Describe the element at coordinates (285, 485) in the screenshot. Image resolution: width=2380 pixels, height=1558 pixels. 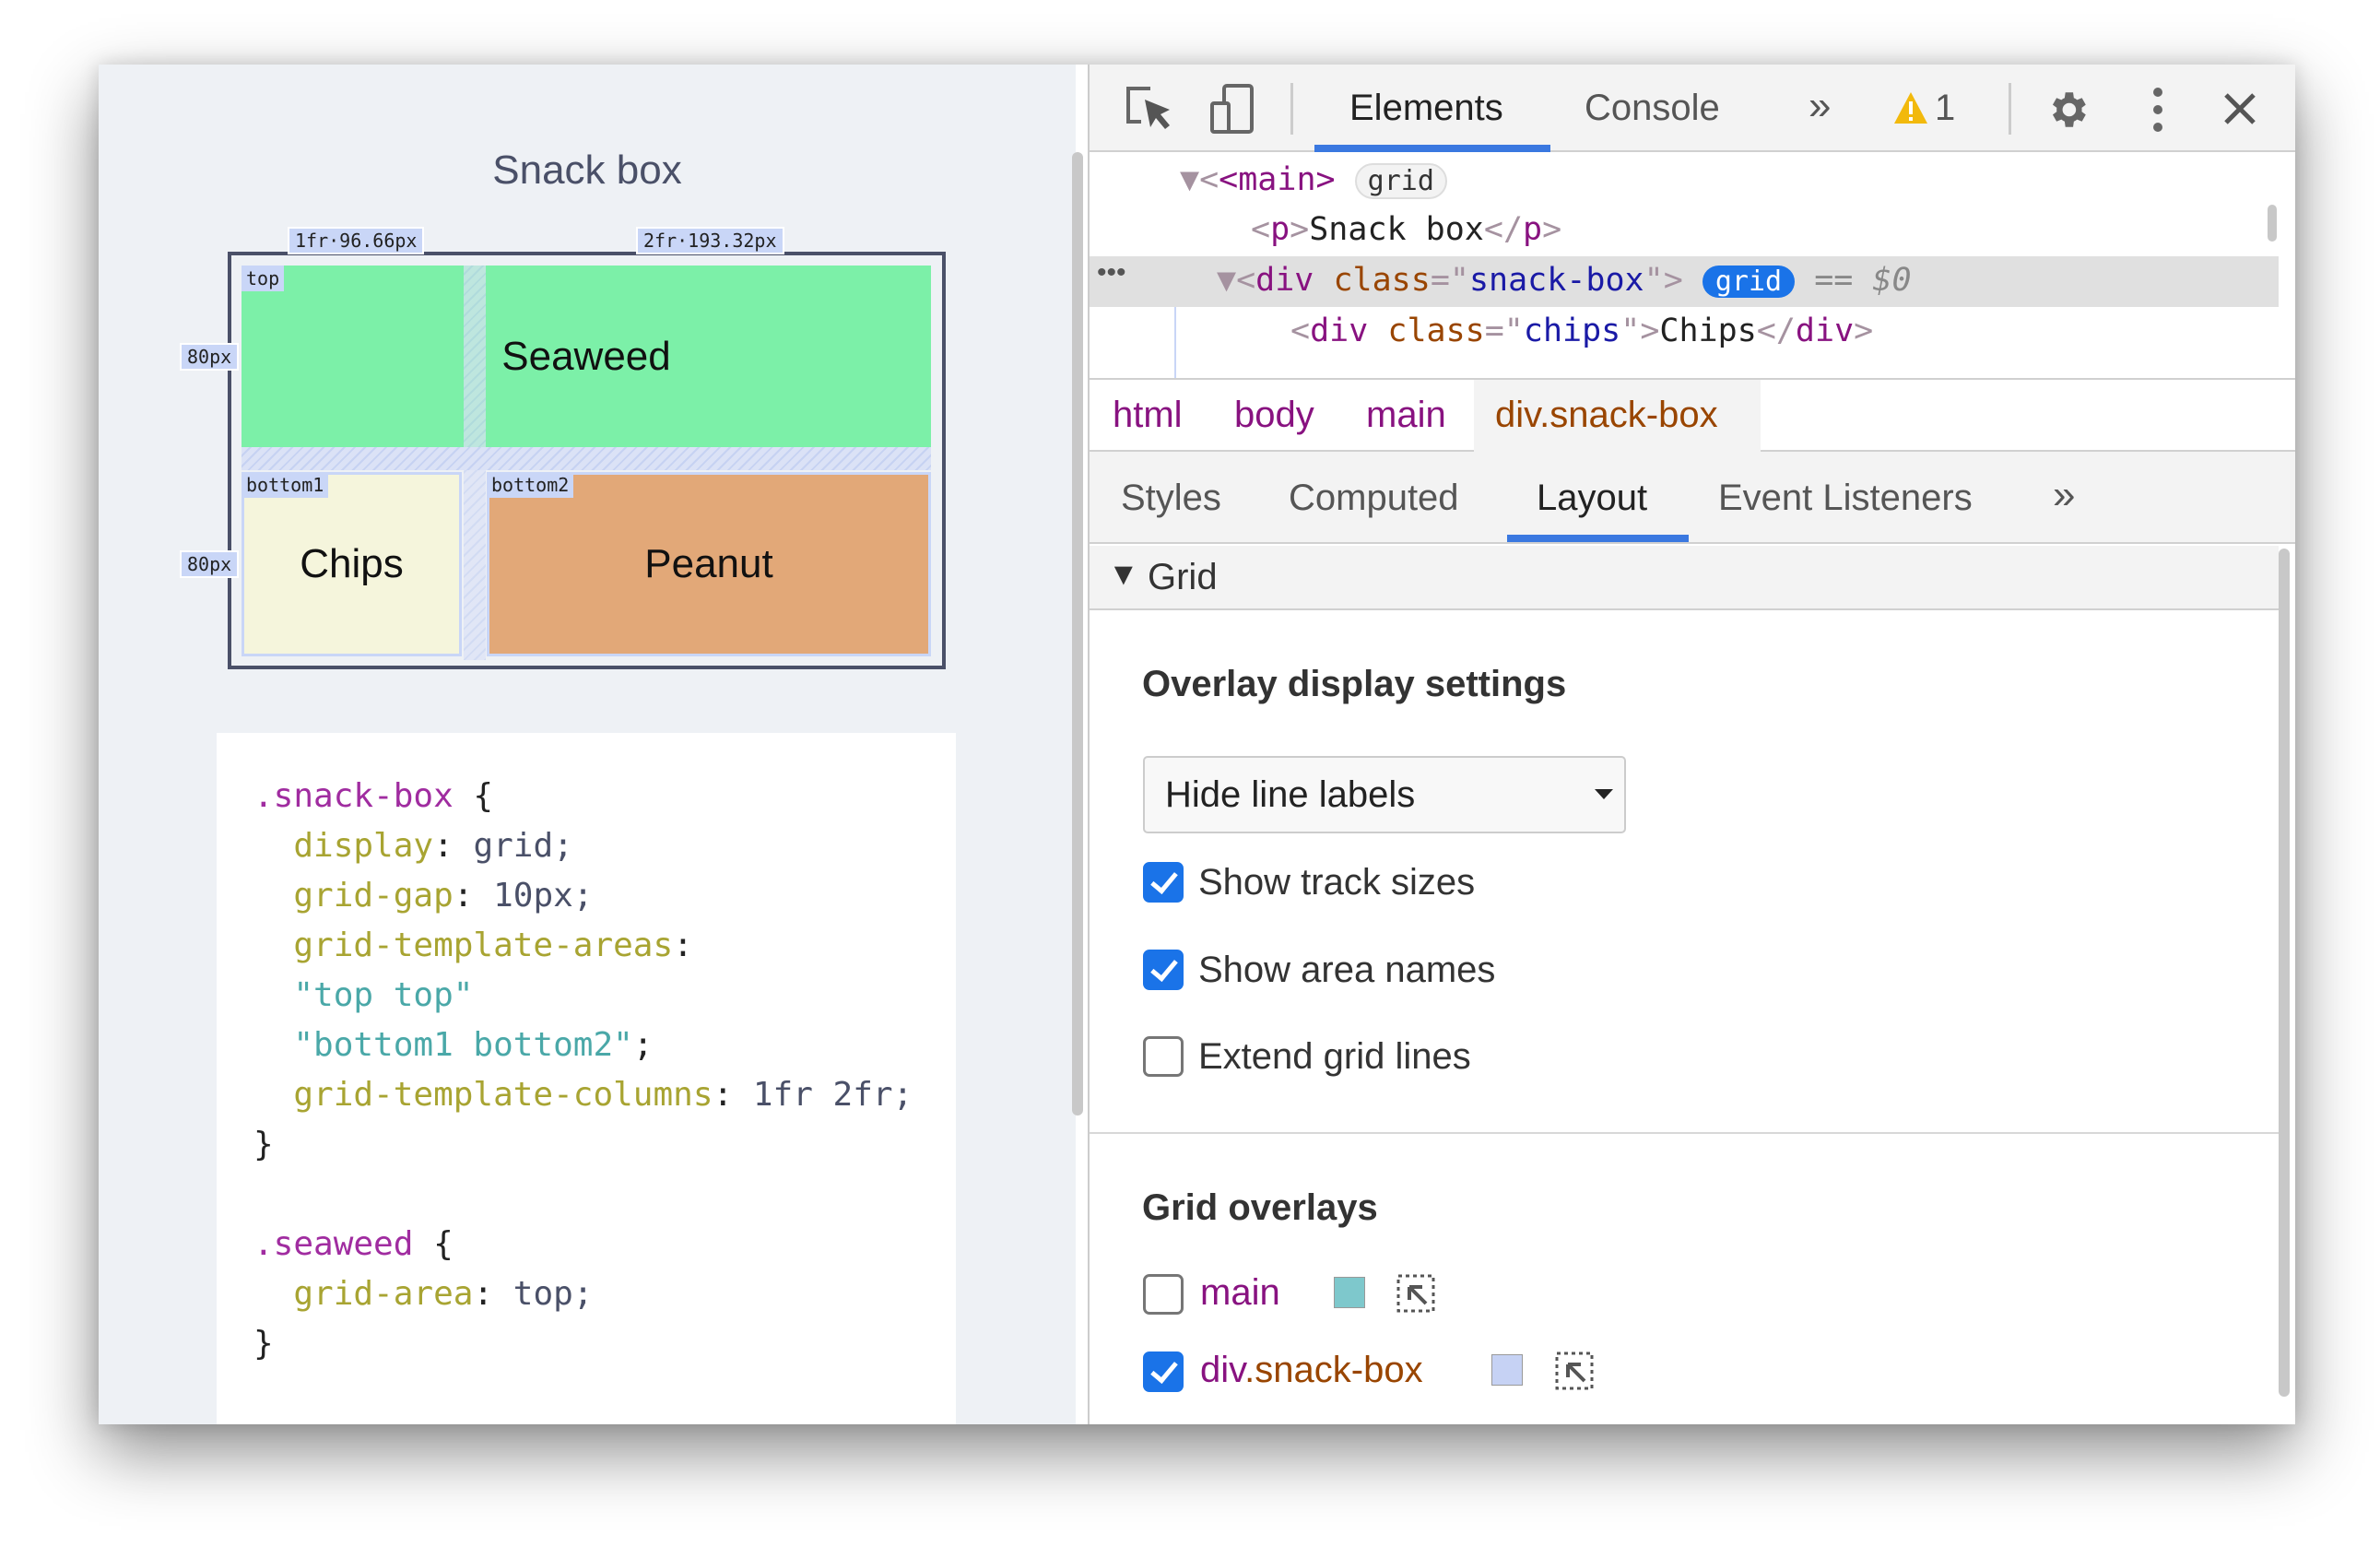
I see `area-label-bottom1: bottom1` at that location.